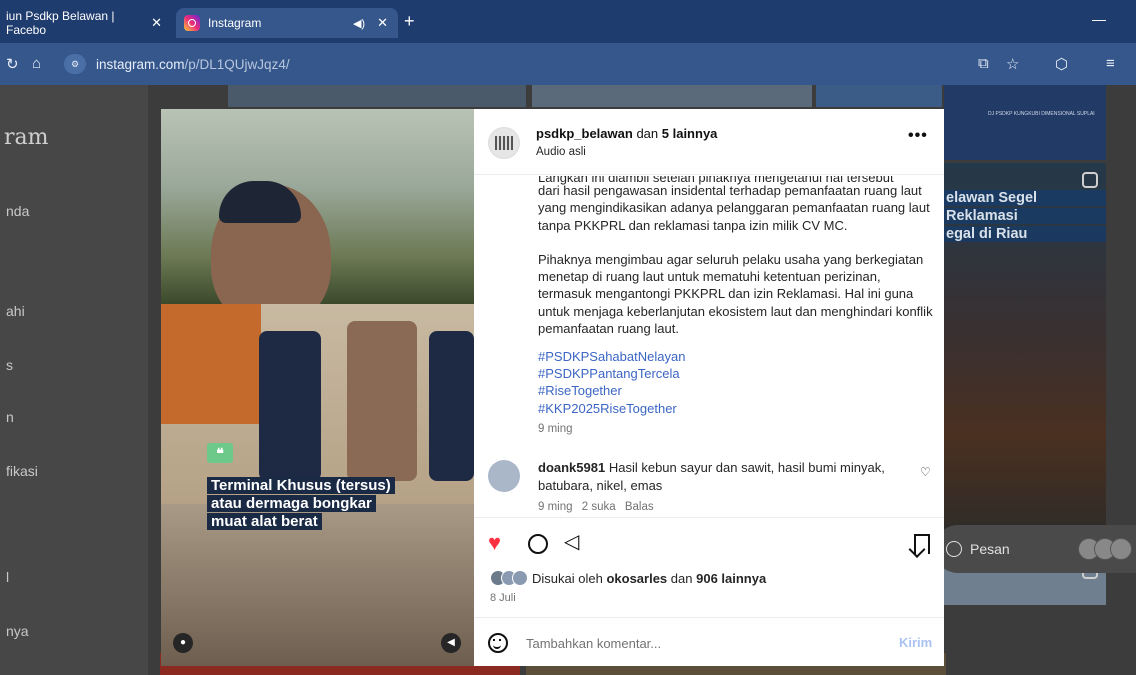 Image resolution: width=1136 pixels, height=675 pixels. I want to click on comment-likes: 2 suka, so click(599, 507).